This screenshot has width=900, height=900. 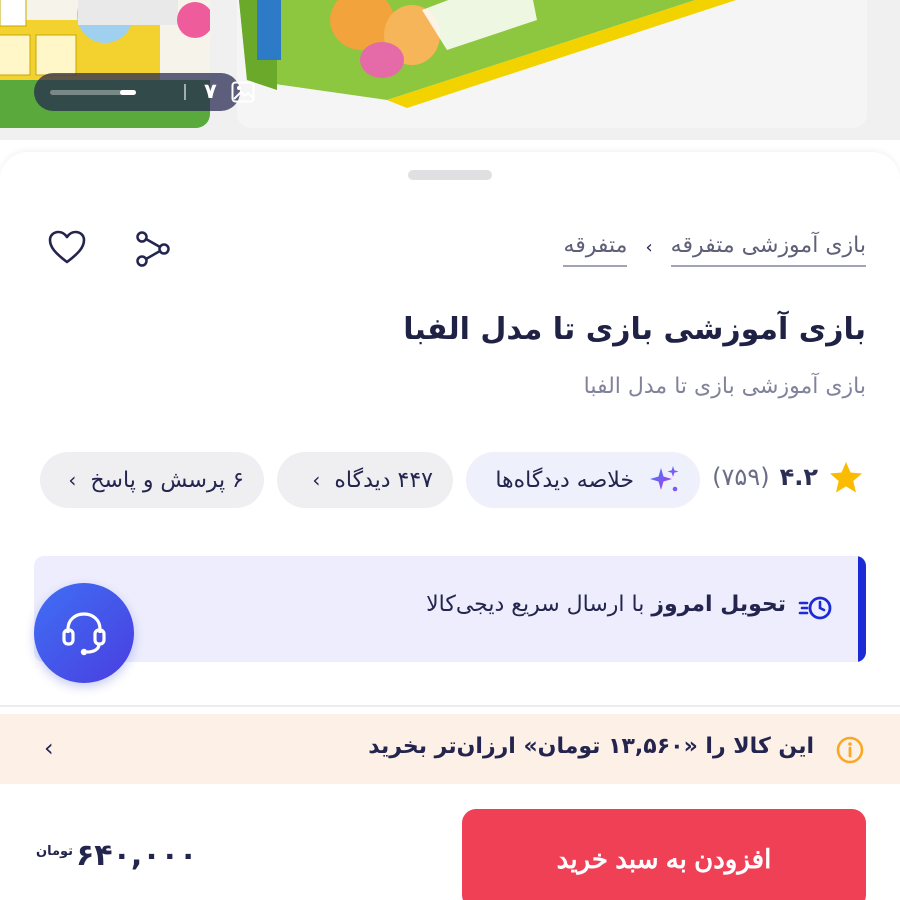 What do you see at coordinates (552, 64) in the screenshot?
I see `product-image-main` at bounding box center [552, 64].